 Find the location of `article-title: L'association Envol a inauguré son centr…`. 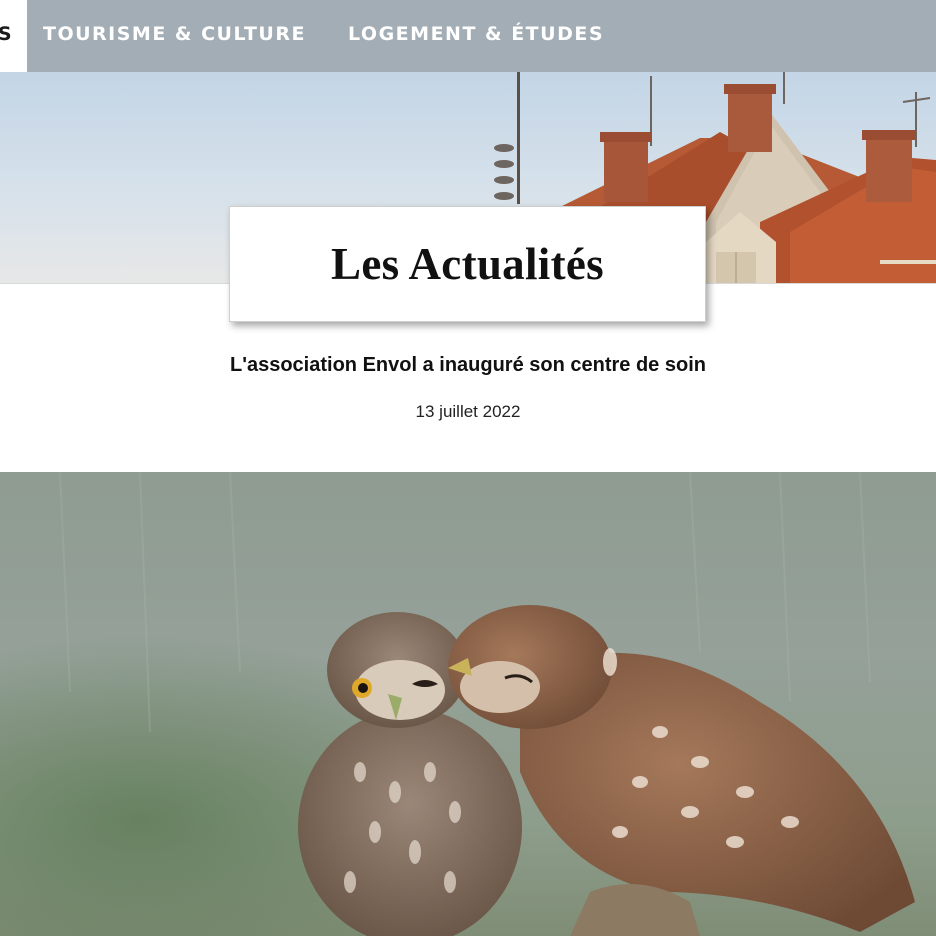

article-title: L'association Envol a inauguré son centr… is located at coordinates (468, 365).